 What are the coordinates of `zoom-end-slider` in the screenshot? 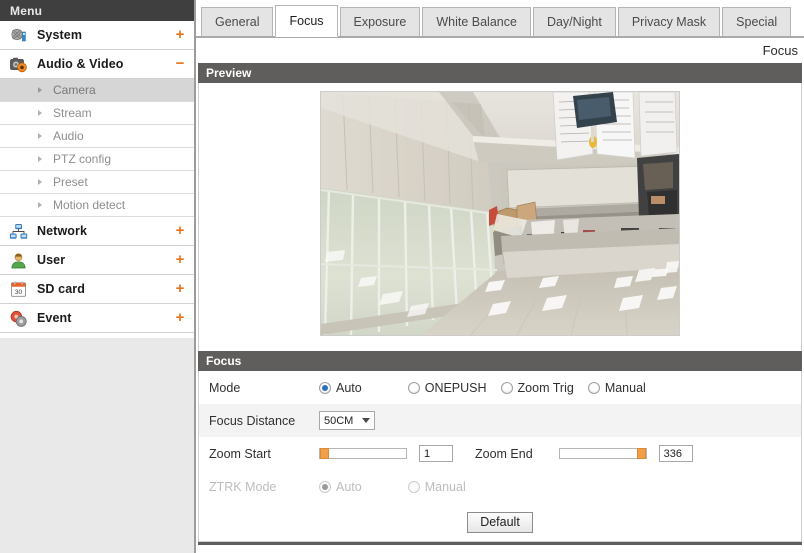 It's located at (602, 453).